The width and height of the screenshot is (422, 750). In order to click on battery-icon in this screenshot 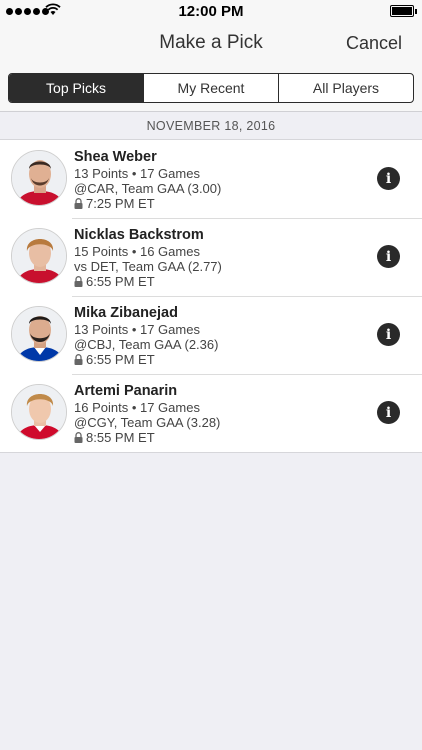, I will do `click(403, 11)`.